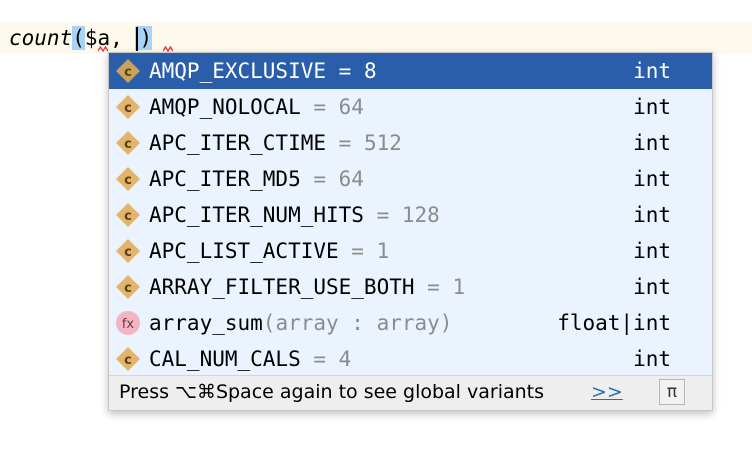 The height and width of the screenshot is (464, 752). I want to click on item-name: APC_ITER_CTIME = 512, so click(275, 143).